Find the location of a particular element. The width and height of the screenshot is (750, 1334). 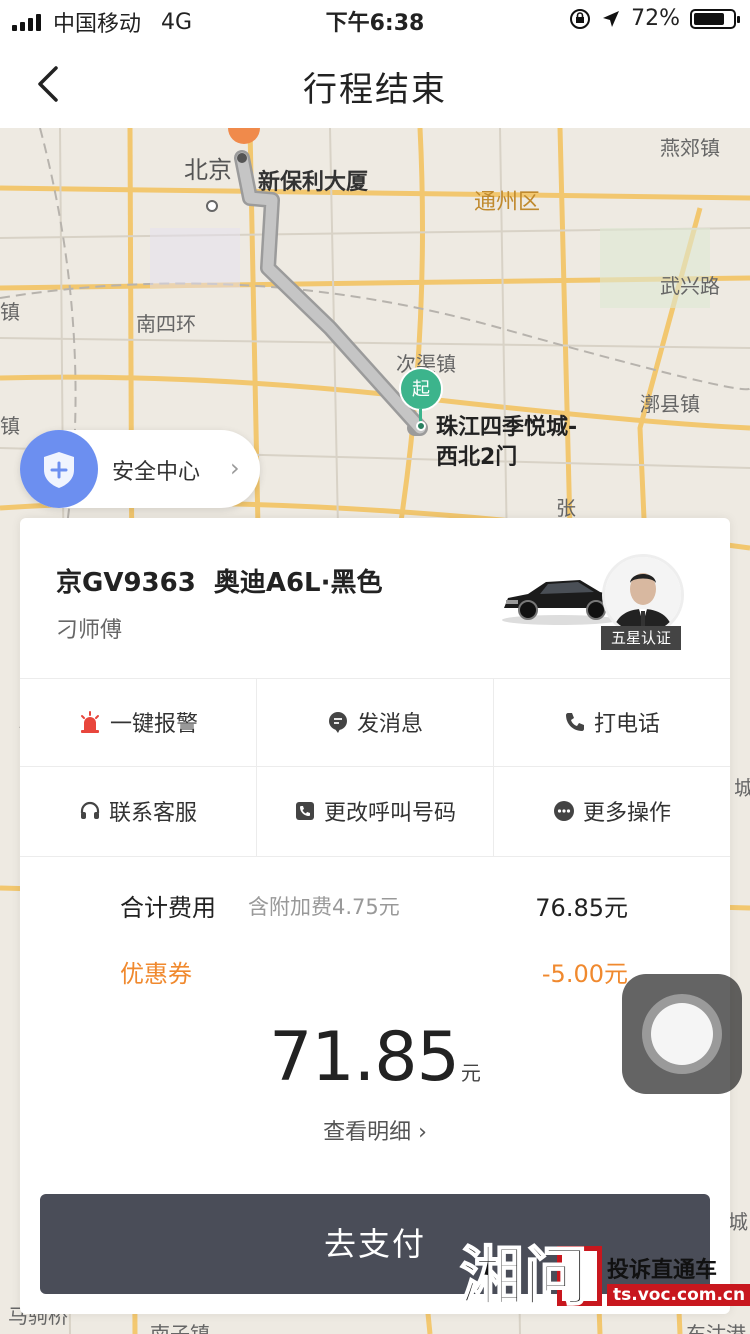

amount-due-value: 71.85 is located at coordinates (364, 1057).